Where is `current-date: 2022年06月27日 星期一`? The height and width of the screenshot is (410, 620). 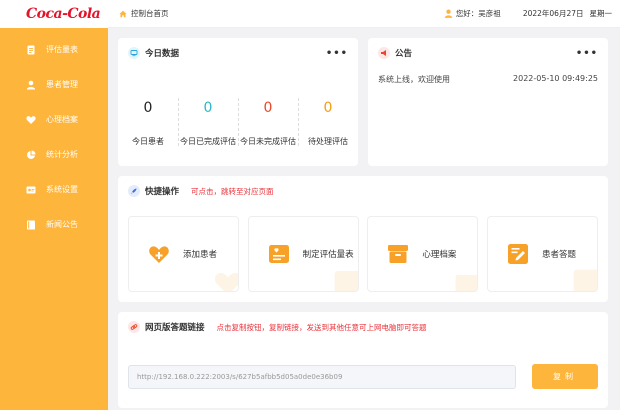 current-date: 2022年06月27日 星期一 is located at coordinates (567, 13).